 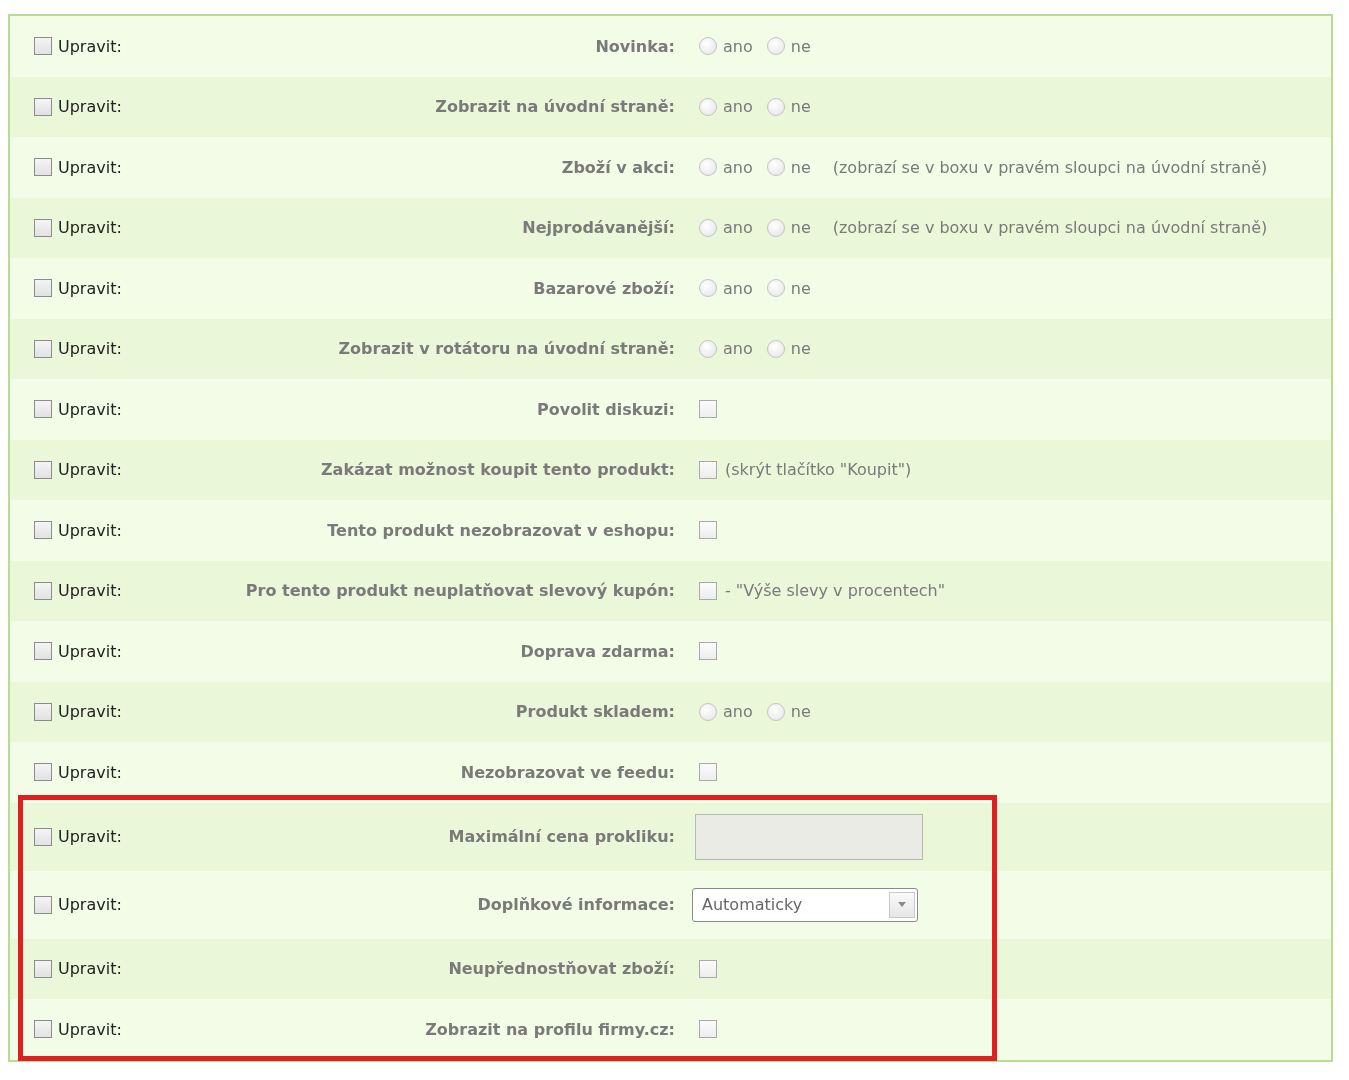 What do you see at coordinates (634, 46) in the screenshot?
I see `field-label: Novinka:` at bounding box center [634, 46].